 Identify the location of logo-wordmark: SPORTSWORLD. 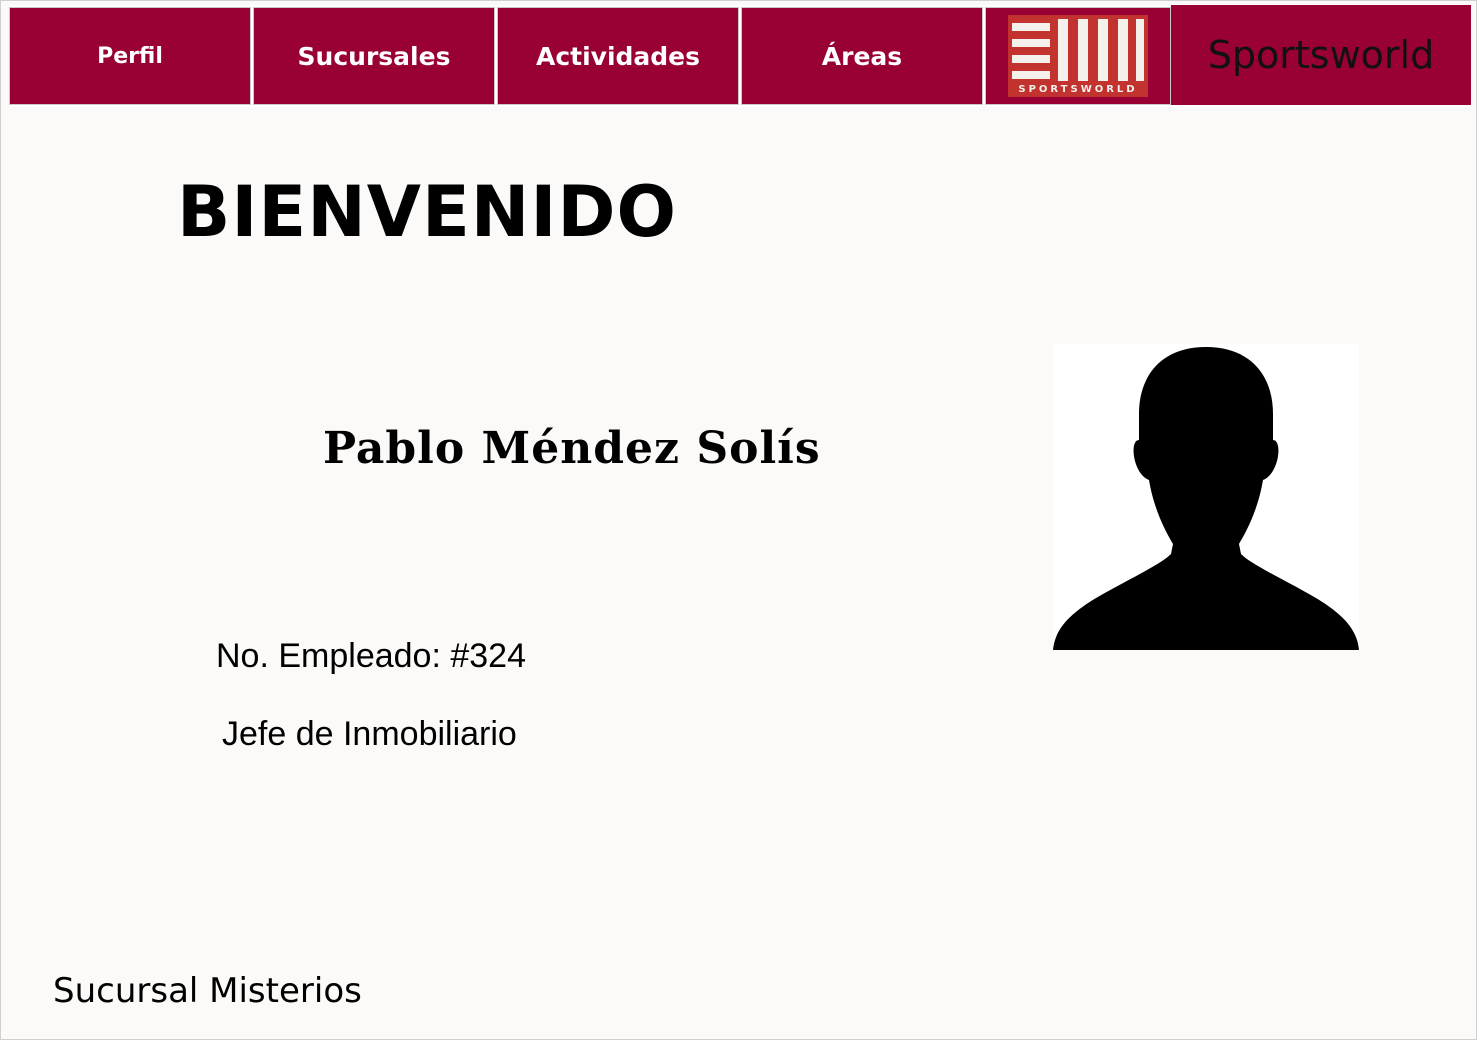
(1078, 89).